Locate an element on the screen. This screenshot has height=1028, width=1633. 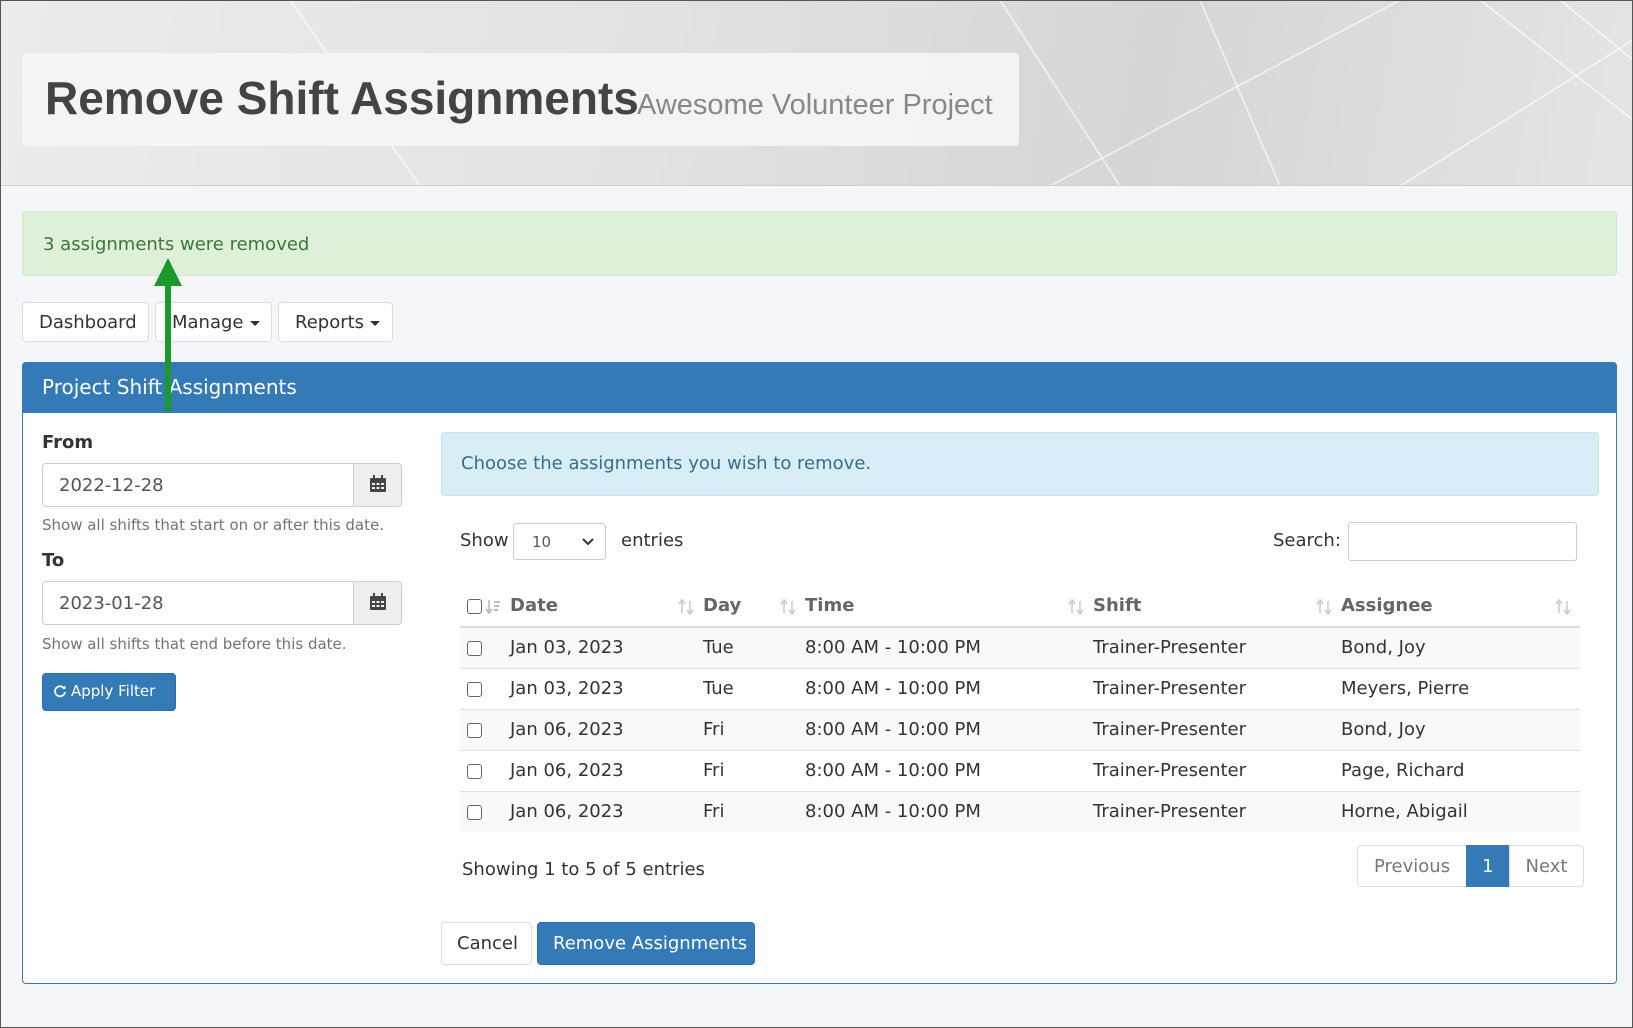
column-header-assignee: Assignee is located at coordinates (1460, 606).